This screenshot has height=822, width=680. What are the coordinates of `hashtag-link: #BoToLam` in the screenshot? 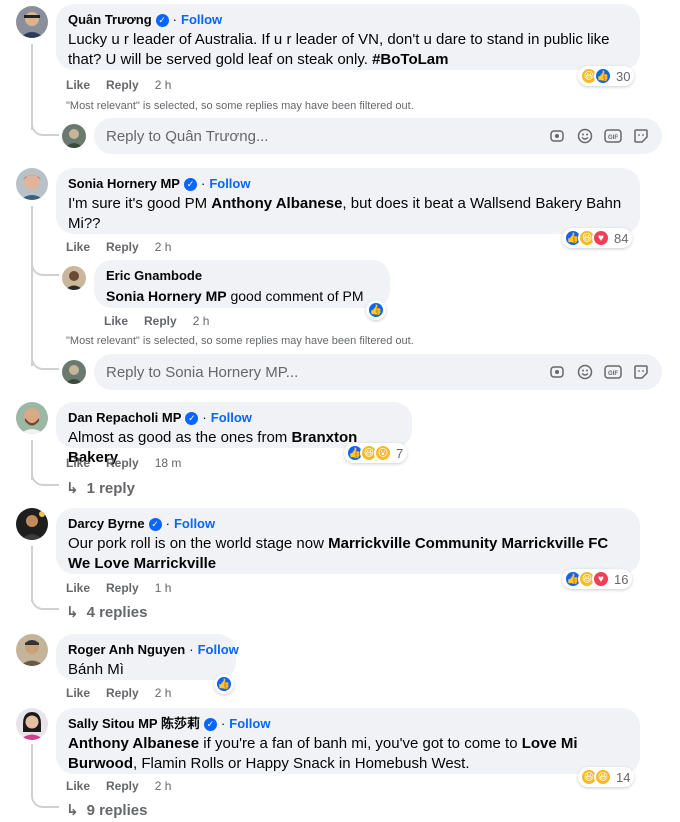 It's located at (410, 59).